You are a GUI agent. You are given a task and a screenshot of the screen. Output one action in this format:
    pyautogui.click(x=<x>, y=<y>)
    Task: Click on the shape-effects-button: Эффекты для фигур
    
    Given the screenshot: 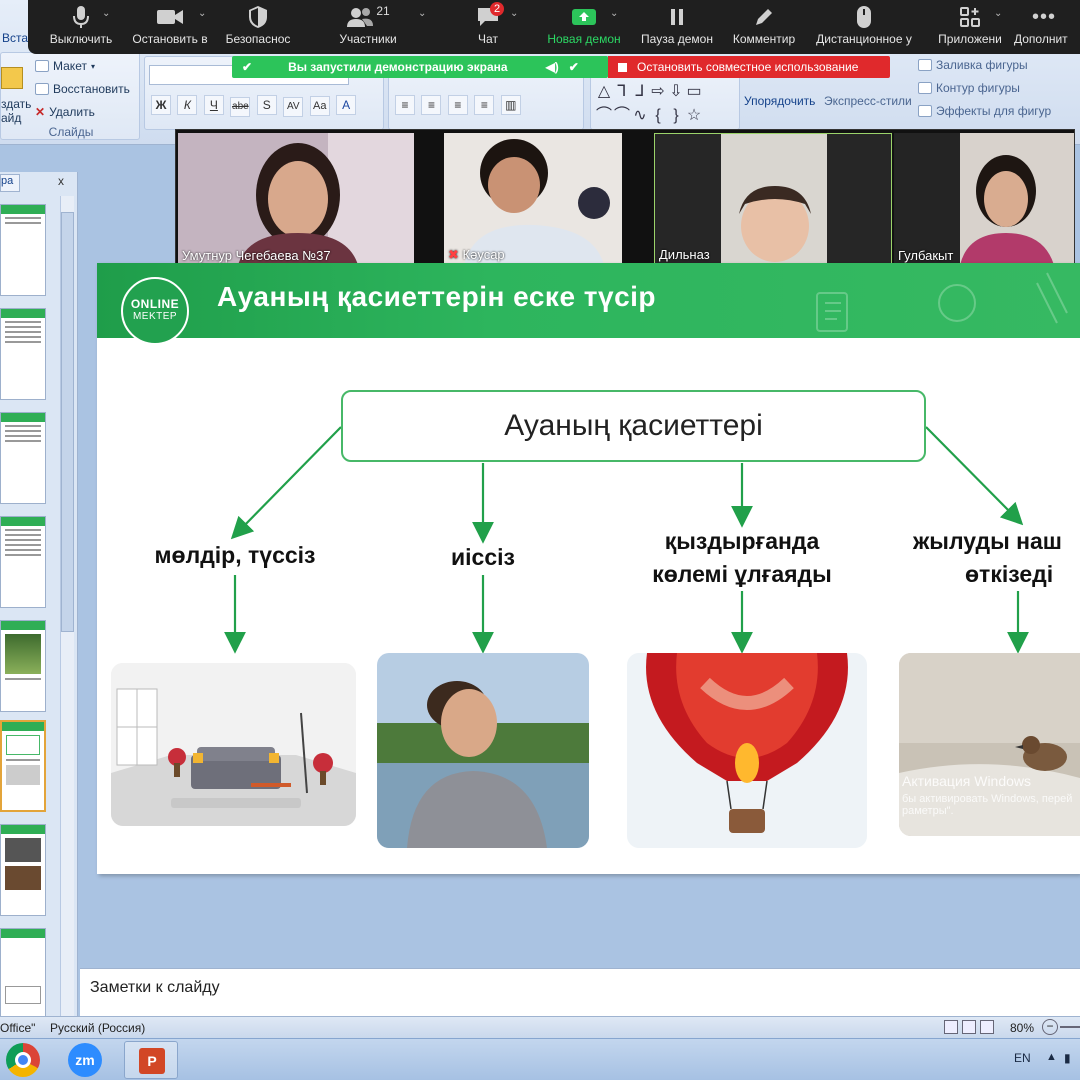 What is the action you would take?
    pyautogui.click(x=984, y=111)
    